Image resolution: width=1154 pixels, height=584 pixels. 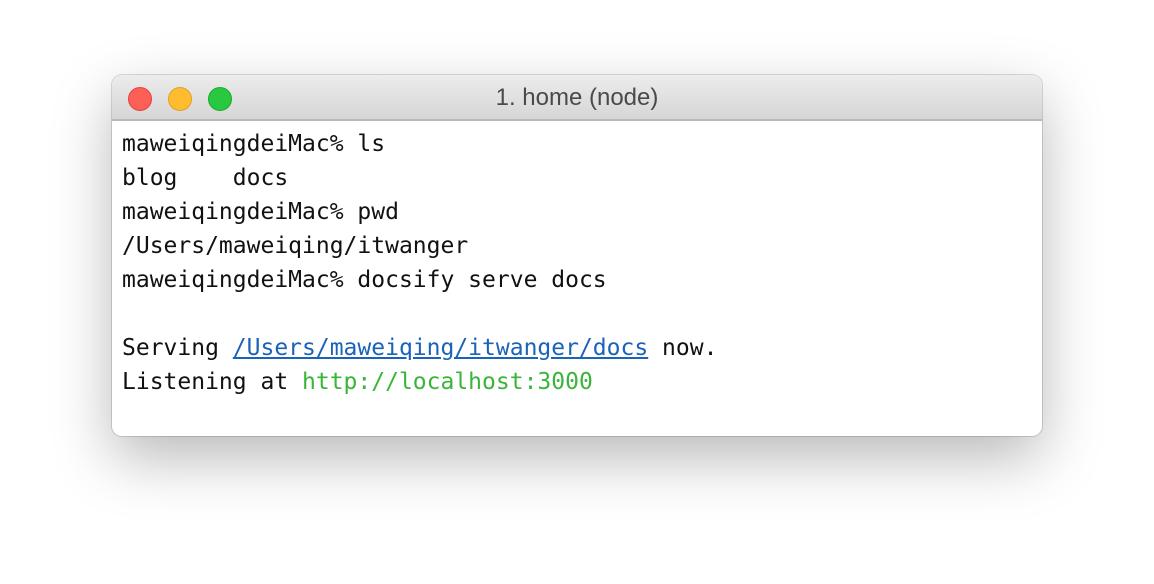 What do you see at coordinates (205, 178) in the screenshot?
I see `terminal-line: blog docs` at bounding box center [205, 178].